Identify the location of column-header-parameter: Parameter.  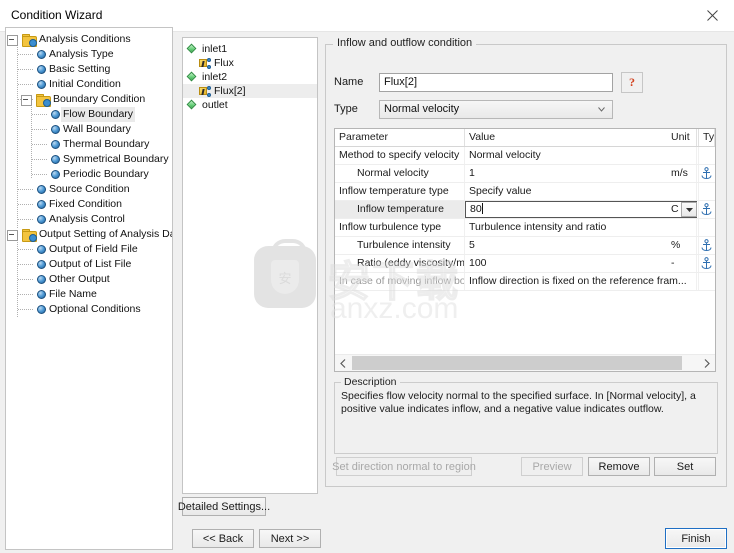
(400, 137).